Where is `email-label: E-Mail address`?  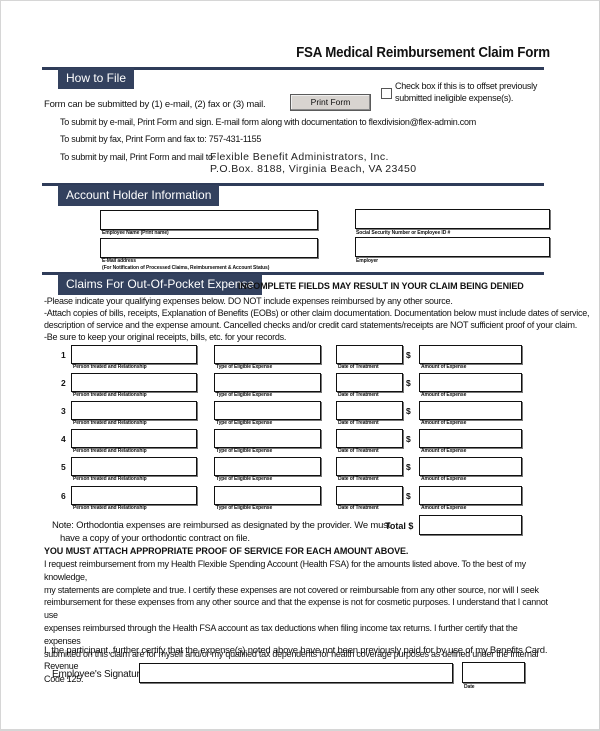
email-label: E-Mail address is located at coordinates (119, 261).